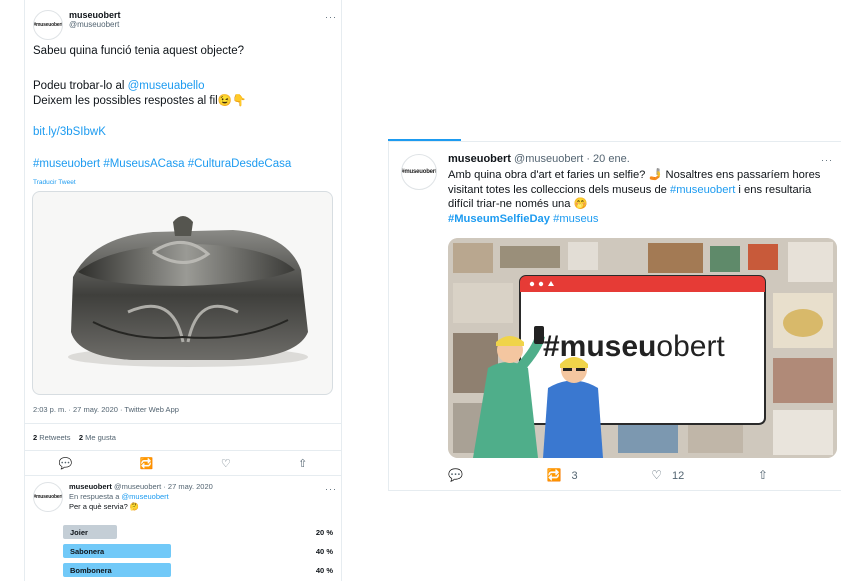  I want to click on emoji: 😉👇, so click(232, 101).